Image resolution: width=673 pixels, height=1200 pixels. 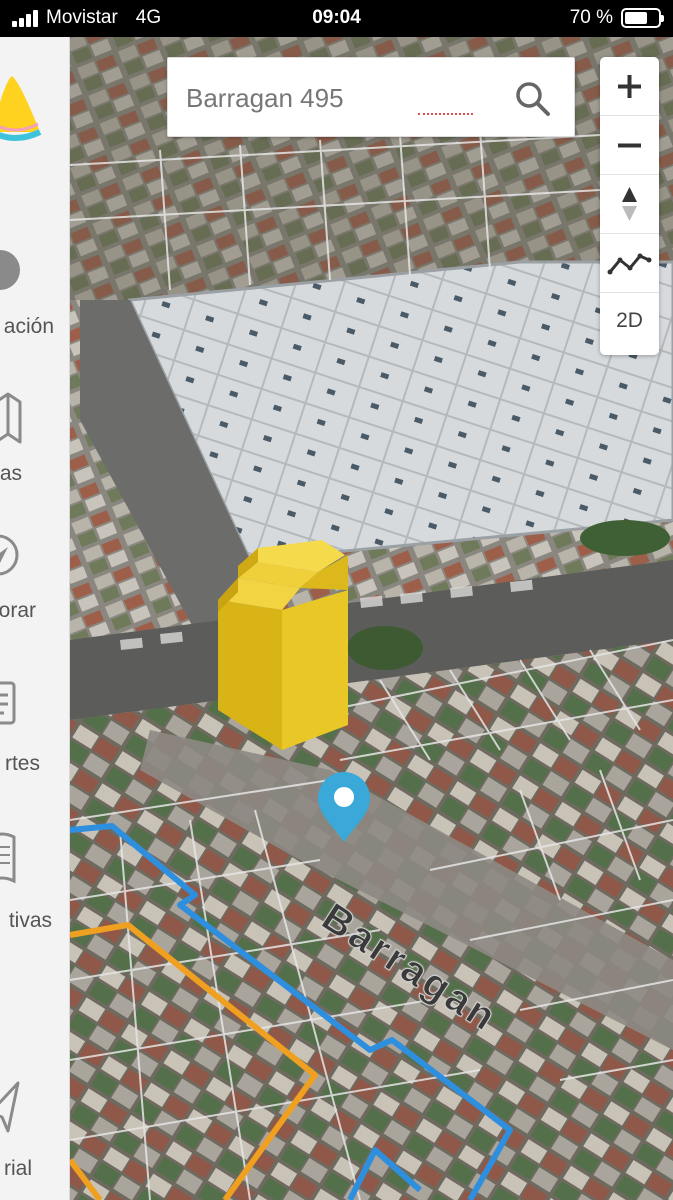 I want to click on sidebar-item-normativas: tivas, so click(x=34, y=887).